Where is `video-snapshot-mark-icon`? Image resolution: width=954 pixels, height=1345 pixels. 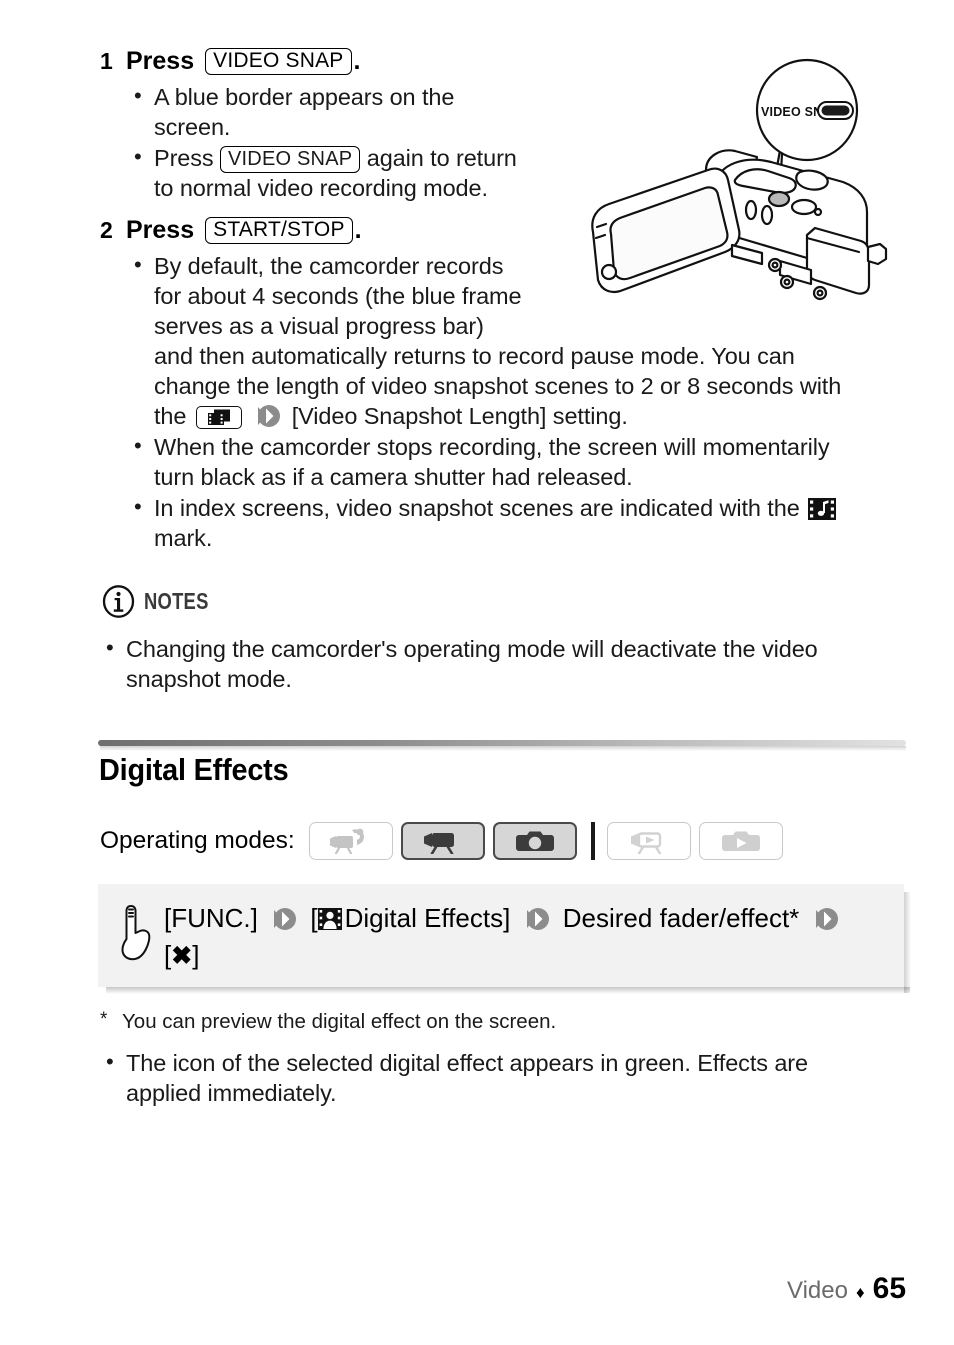
video-snapshot-mark-icon is located at coordinates (822, 509).